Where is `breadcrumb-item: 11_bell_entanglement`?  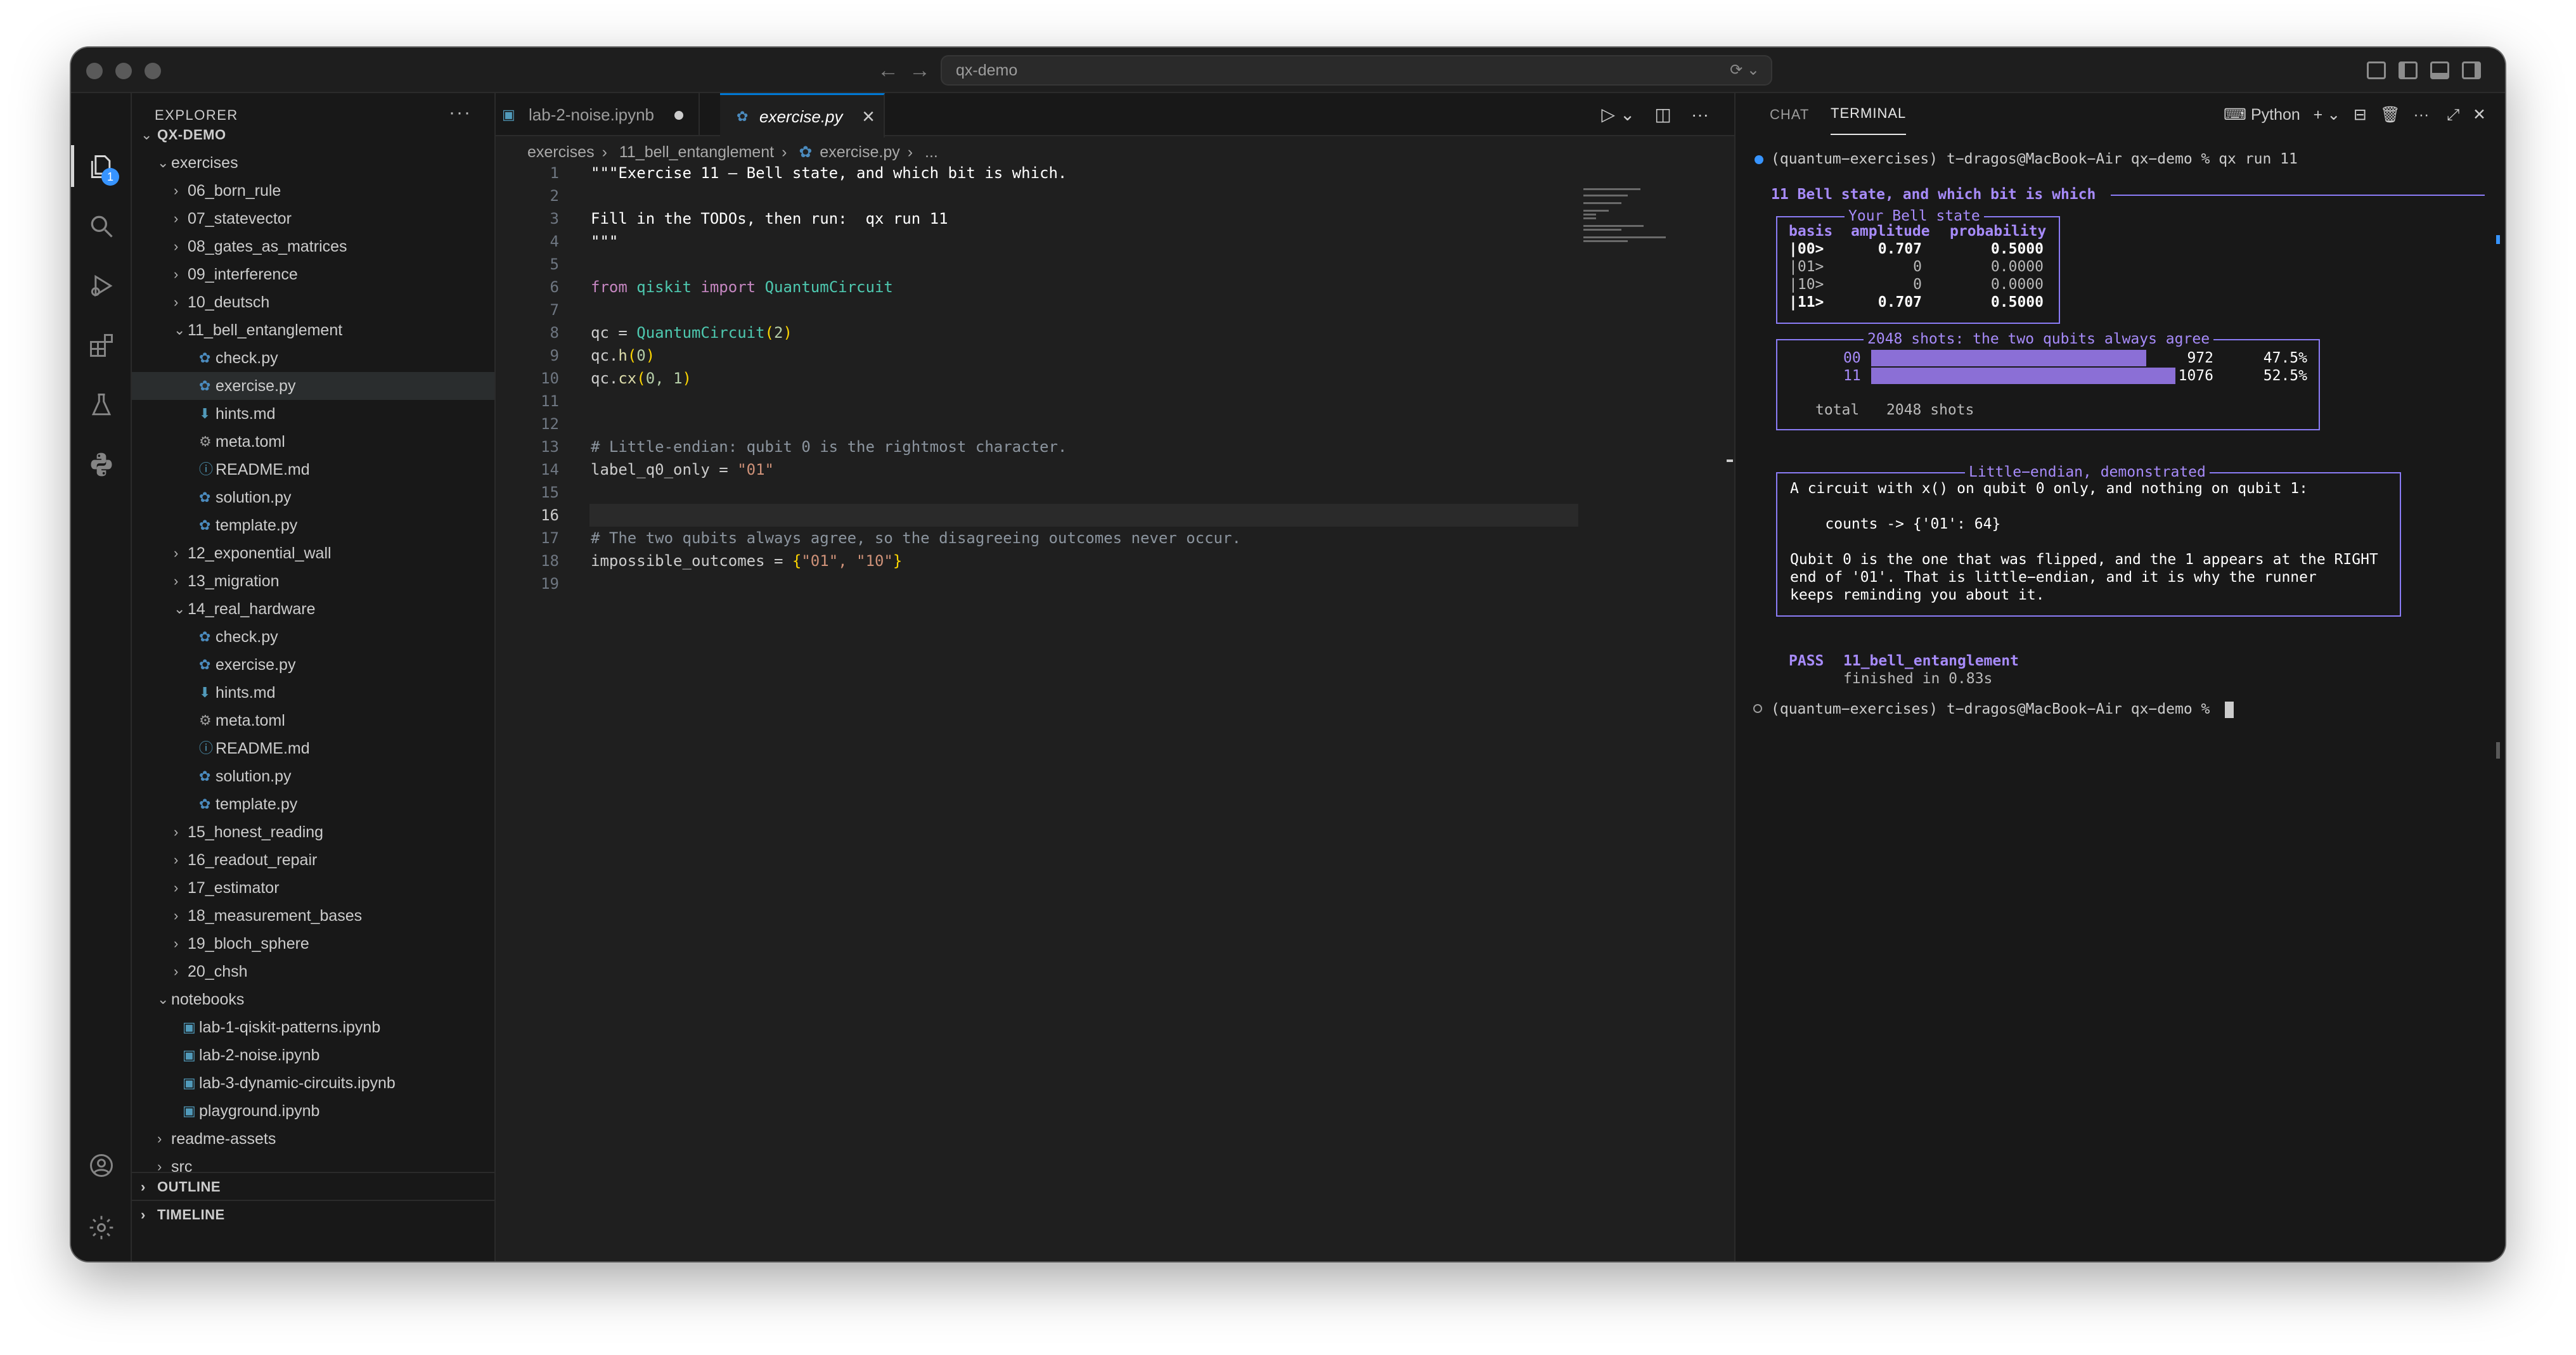
breadcrumb-item: 11_bell_entanglement is located at coordinates (696, 152).